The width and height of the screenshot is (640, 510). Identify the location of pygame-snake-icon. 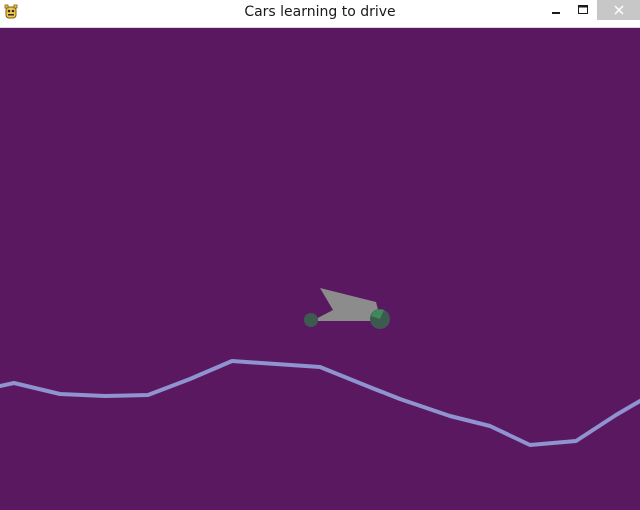
(11, 12).